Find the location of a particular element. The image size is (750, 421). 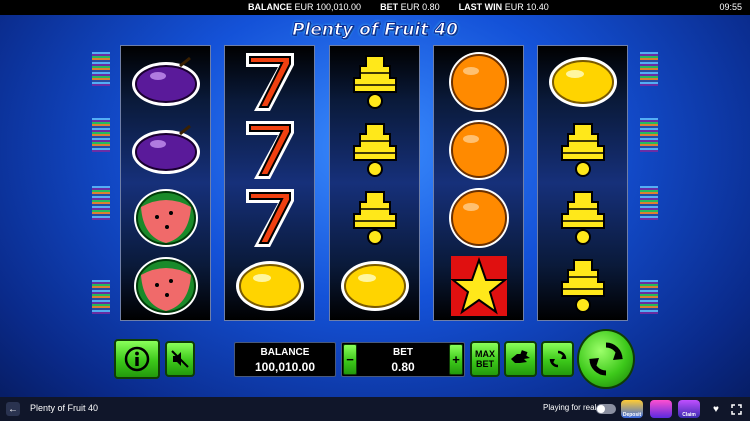

mute-button is located at coordinates (180, 359).